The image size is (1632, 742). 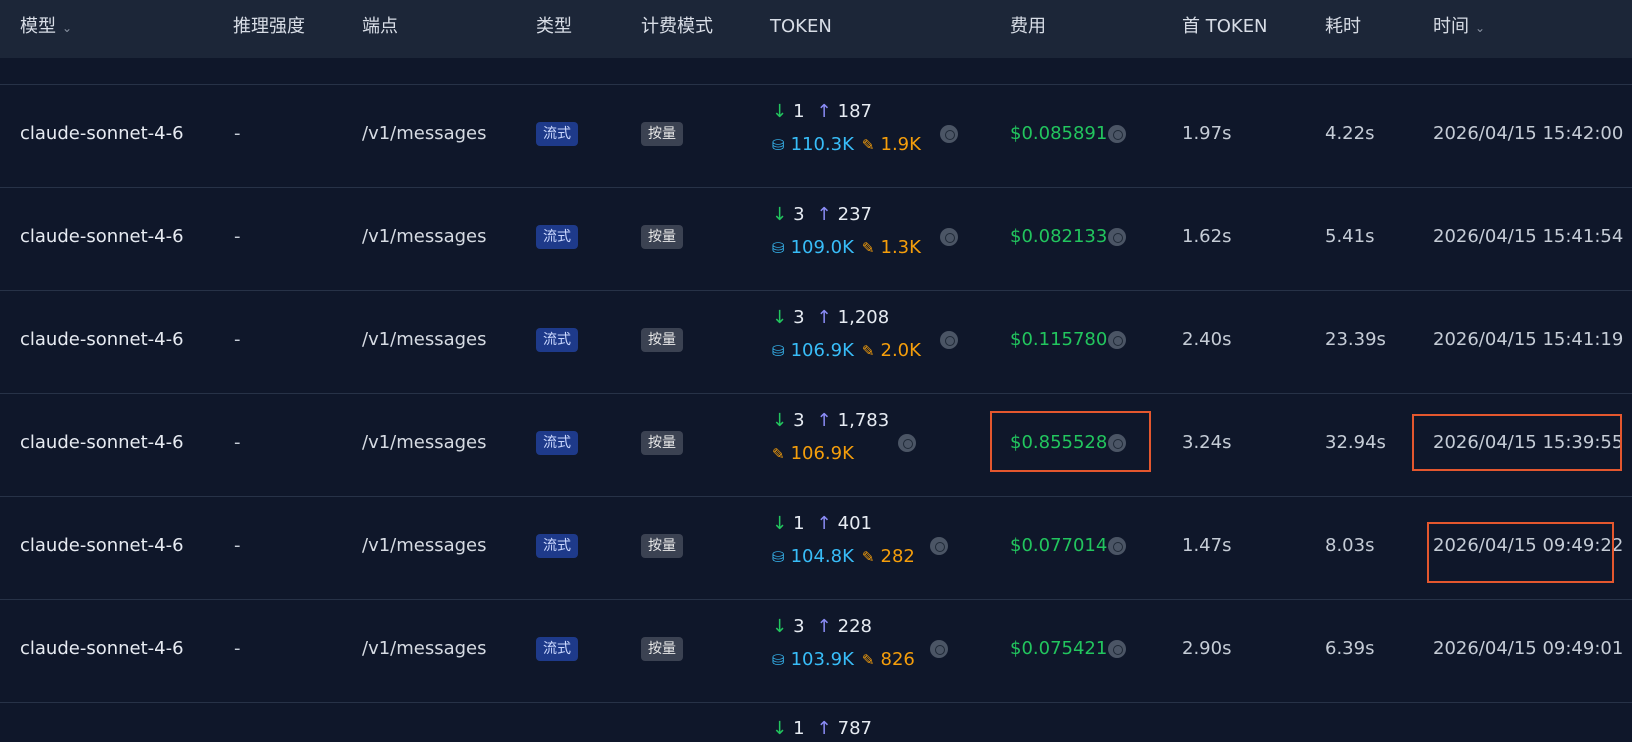 What do you see at coordinates (897, 556) in the screenshot?
I see `cache-write: 282` at bounding box center [897, 556].